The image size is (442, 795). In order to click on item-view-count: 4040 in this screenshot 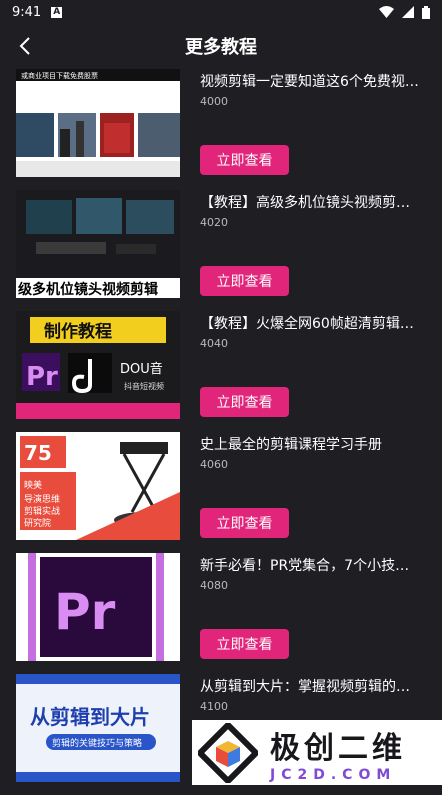, I will do `click(214, 343)`.